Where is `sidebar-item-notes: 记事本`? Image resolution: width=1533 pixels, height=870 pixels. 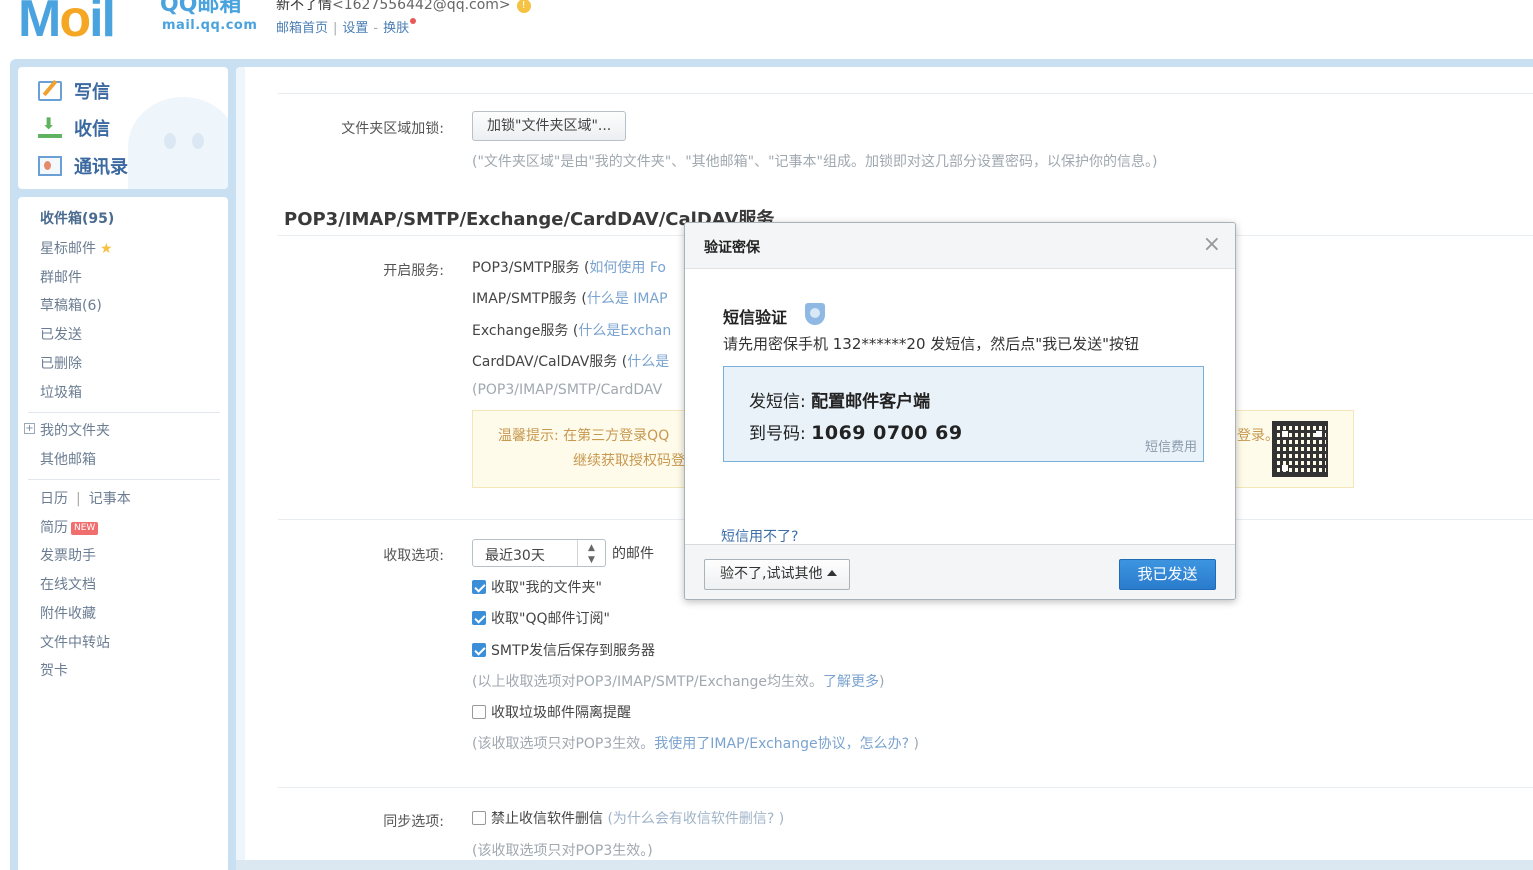 sidebar-item-notes: 记事本 is located at coordinates (110, 499).